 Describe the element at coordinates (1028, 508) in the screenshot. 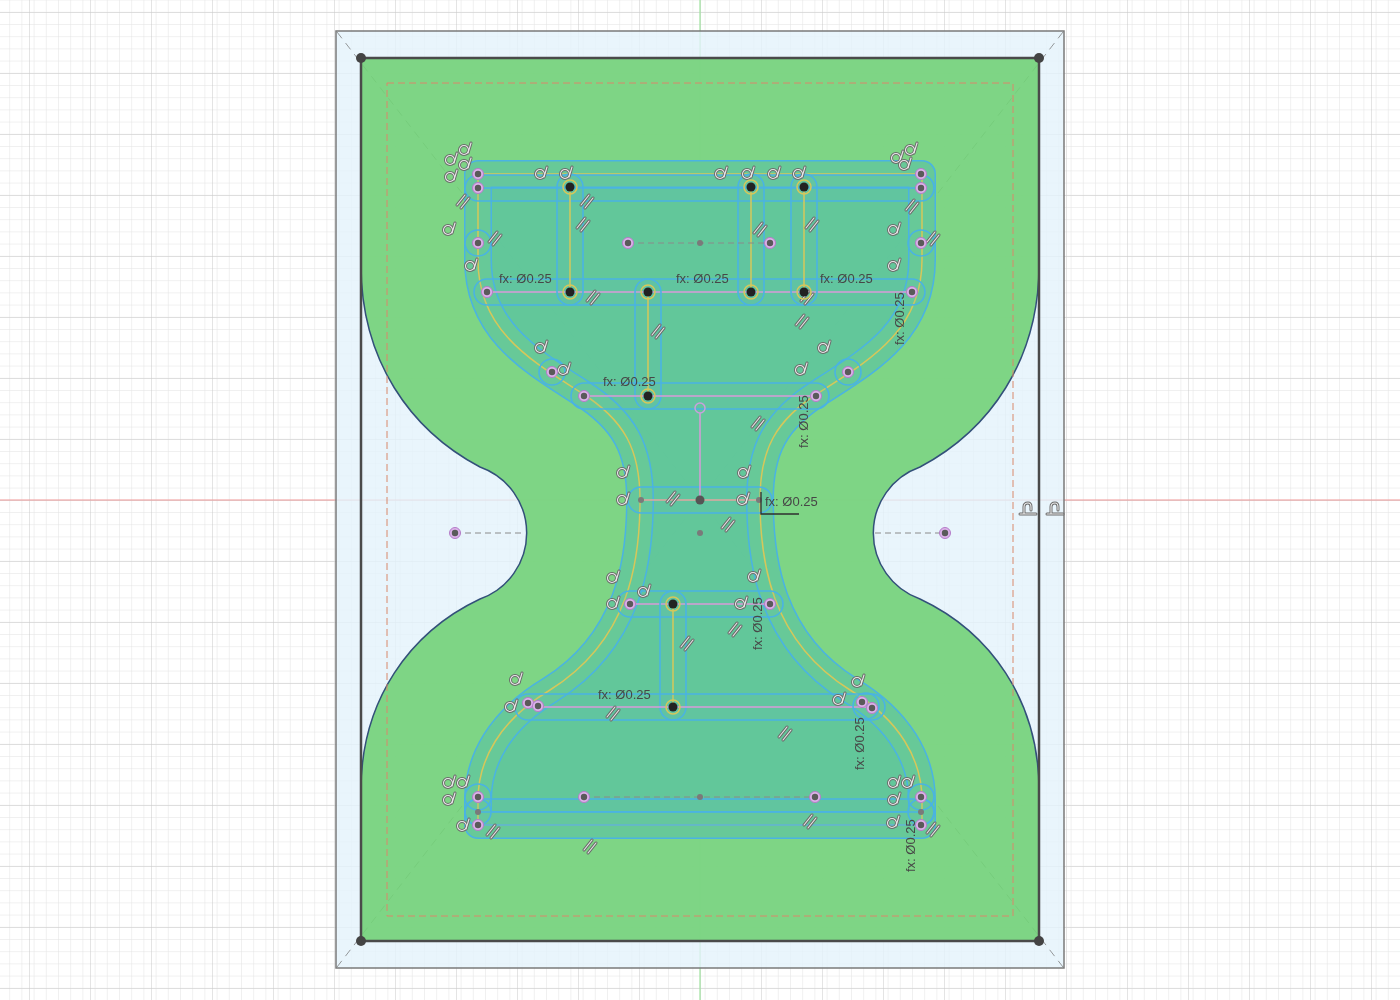

I see `perpendicular-constraint-icon` at that location.